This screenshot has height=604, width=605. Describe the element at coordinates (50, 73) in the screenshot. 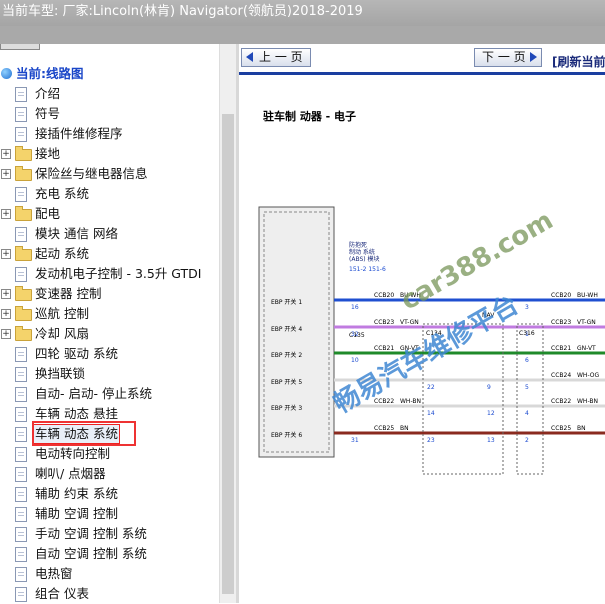

I see `tree-root-label: 当前:线路图` at that location.